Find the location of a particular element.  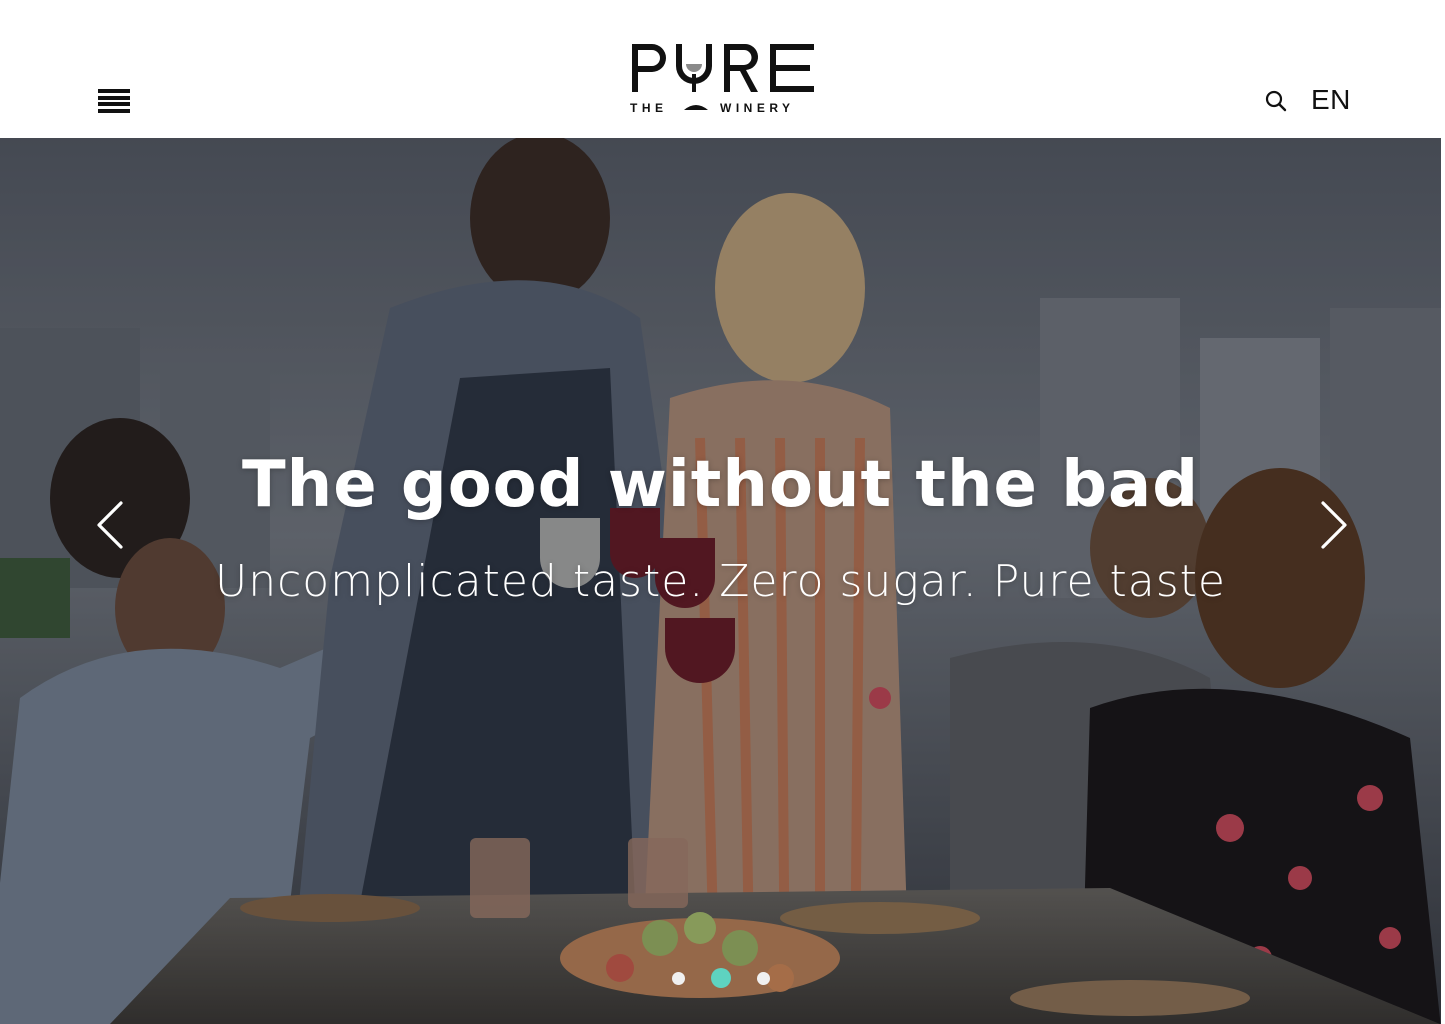

search-icon is located at coordinates (1276, 101).